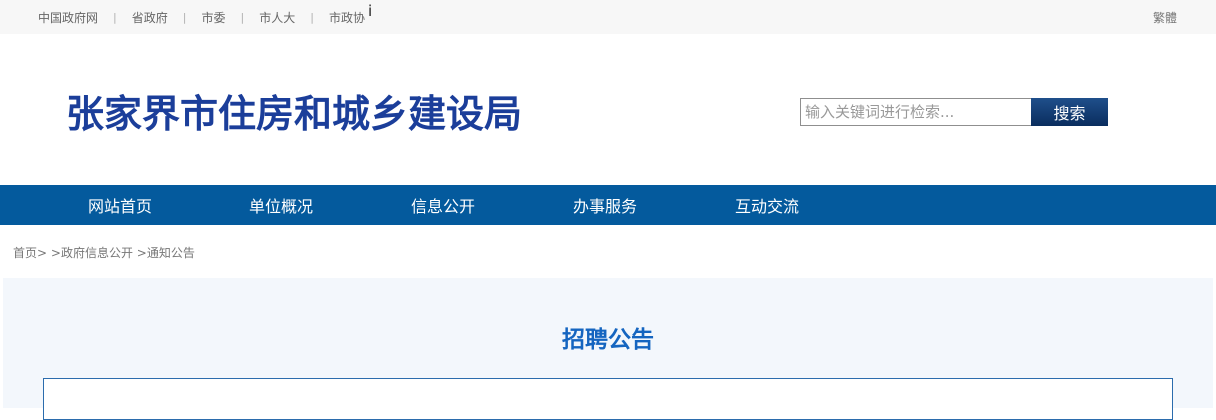 The height and width of the screenshot is (420, 1216). Describe the element at coordinates (213, 17) in the screenshot. I see `link-city-committee: 市委` at that location.